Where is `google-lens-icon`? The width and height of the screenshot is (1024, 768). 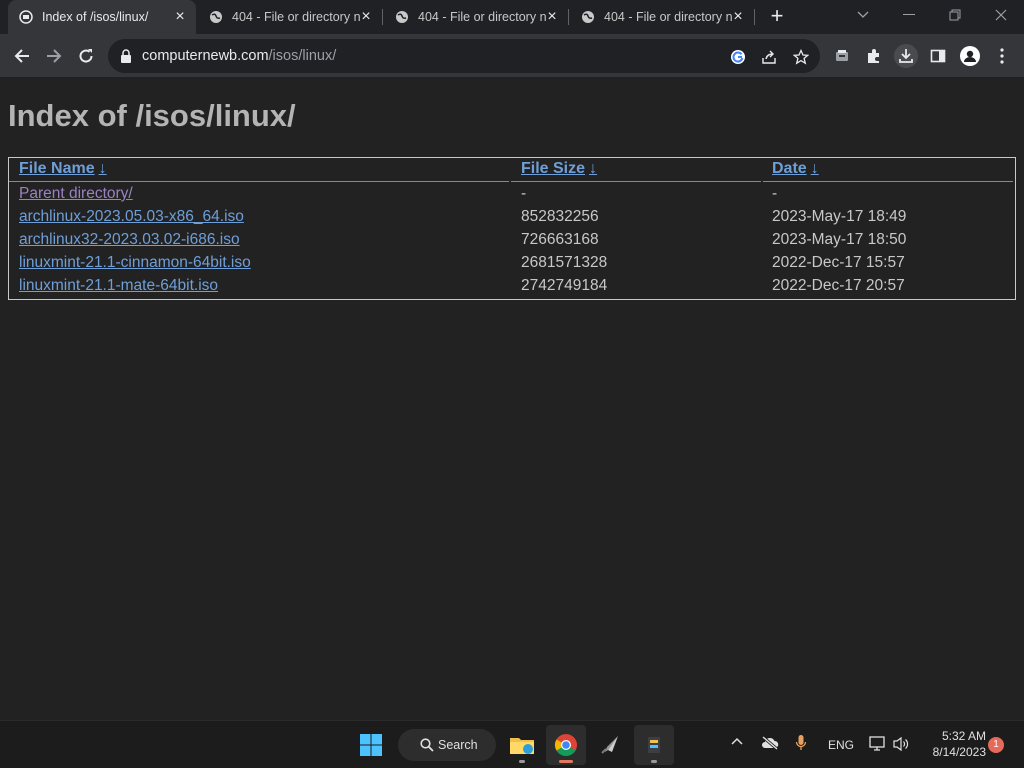 google-lens-icon is located at coordinates (738, 57).